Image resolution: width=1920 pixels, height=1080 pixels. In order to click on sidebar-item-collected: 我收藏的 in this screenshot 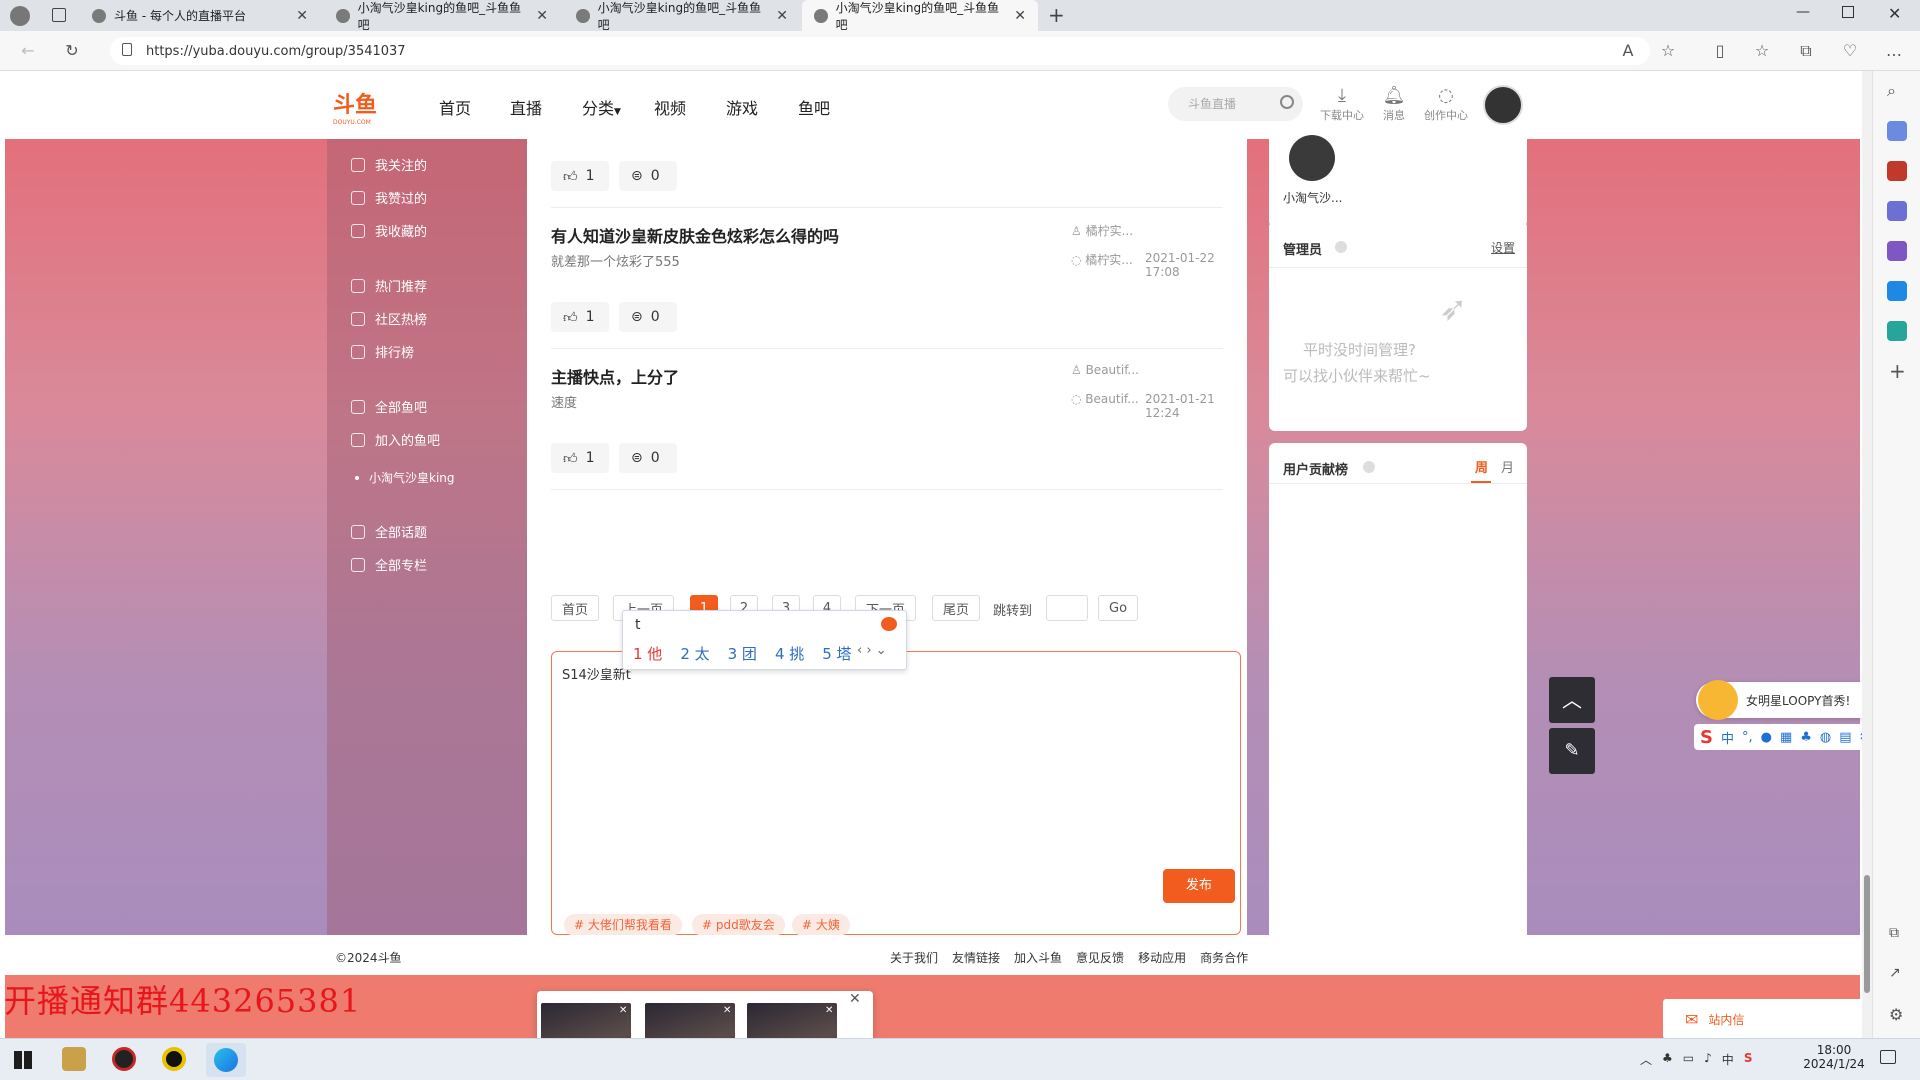, I will do `click(389, 230)`.